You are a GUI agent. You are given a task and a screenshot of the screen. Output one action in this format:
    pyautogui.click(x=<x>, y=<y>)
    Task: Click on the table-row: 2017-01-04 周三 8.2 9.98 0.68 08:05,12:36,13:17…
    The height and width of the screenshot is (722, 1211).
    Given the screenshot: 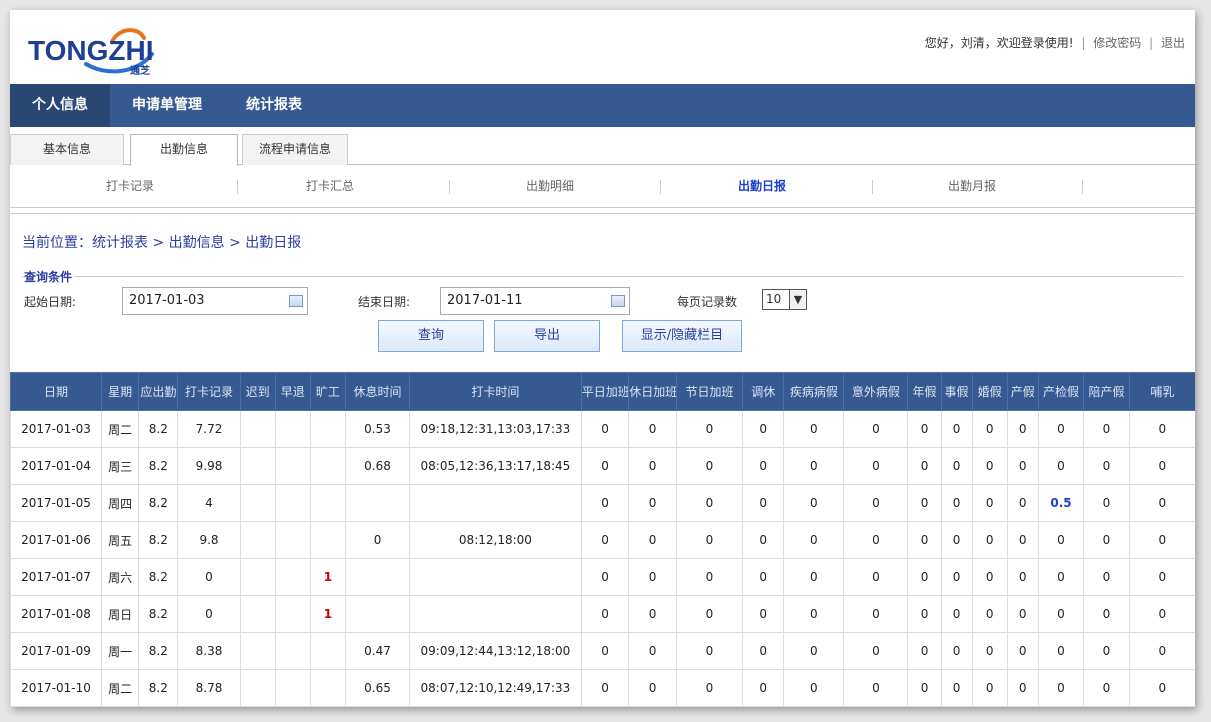 What is the action you would take?
    pyautogui.click(x=602, y=466)
    